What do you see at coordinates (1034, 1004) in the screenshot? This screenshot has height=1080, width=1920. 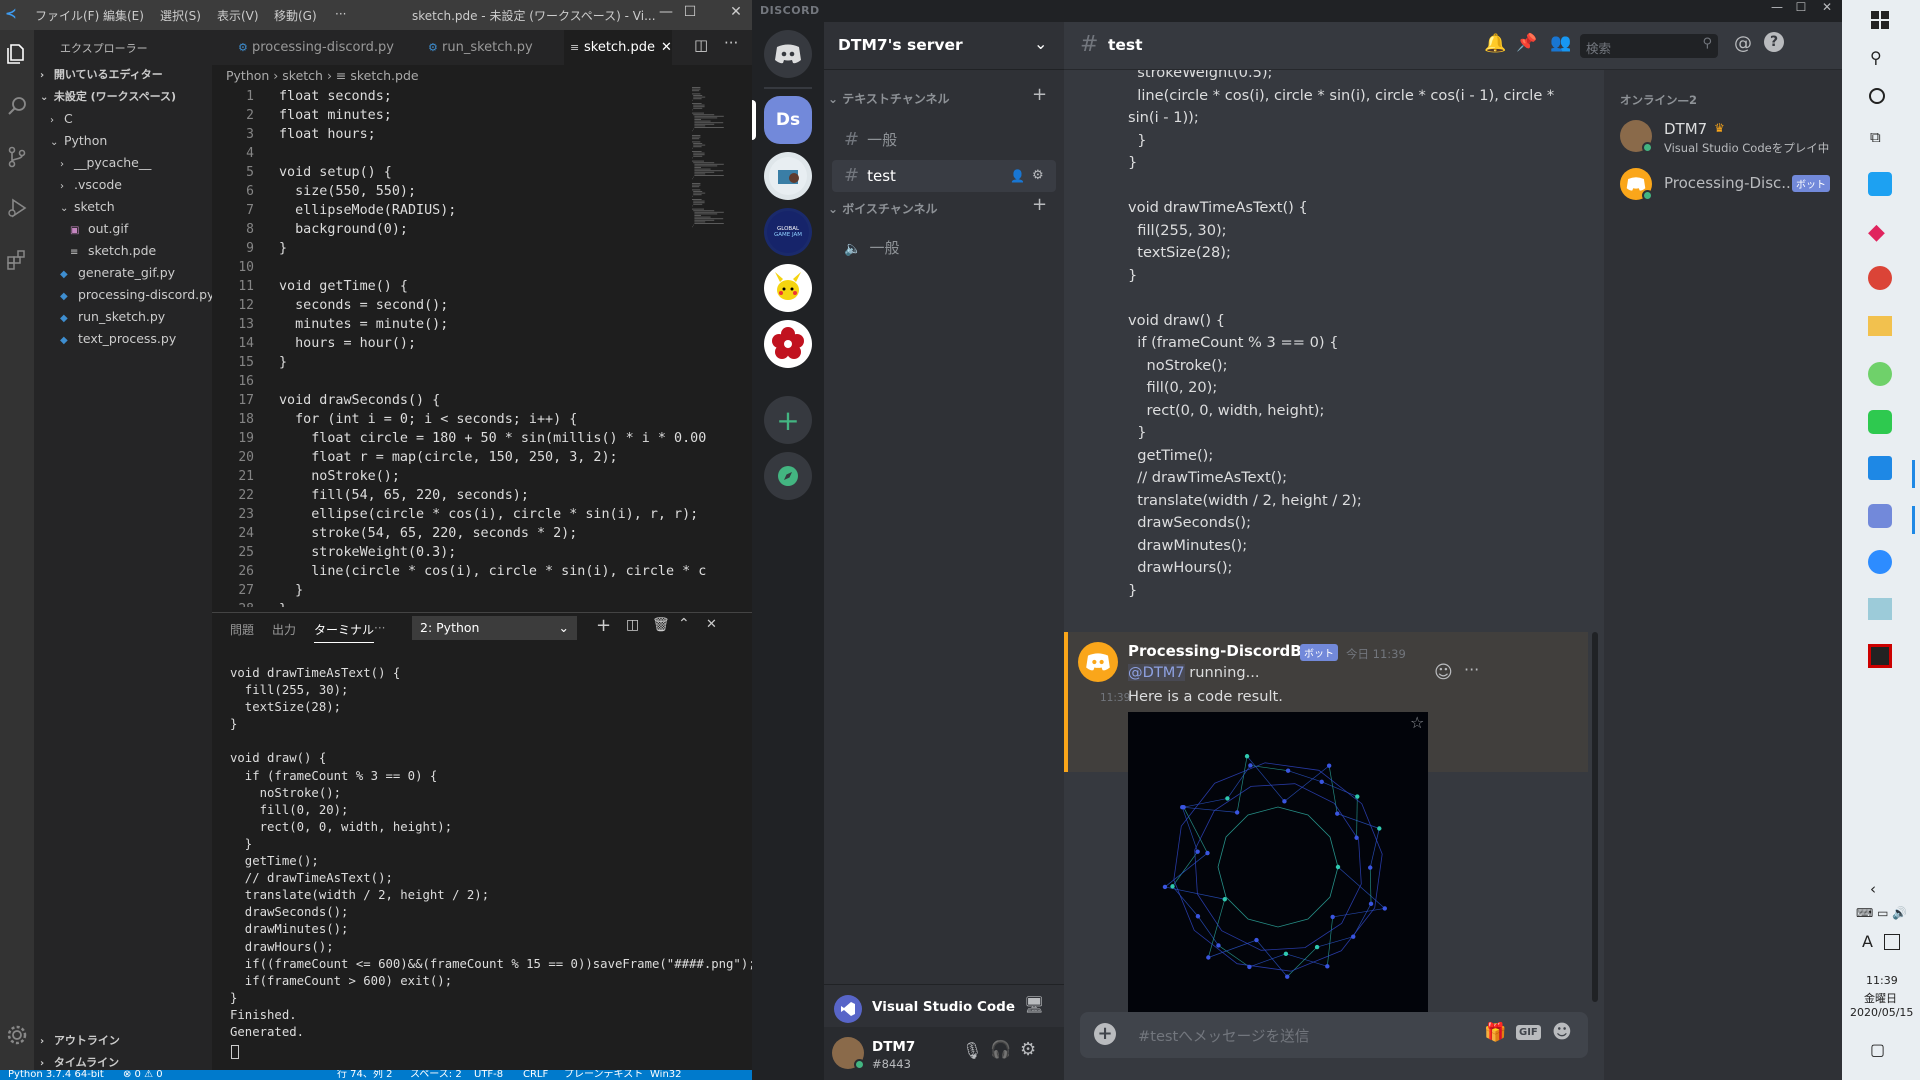 I see `screen-share-icon: 🖥` at bounding box center [1034, 1004].